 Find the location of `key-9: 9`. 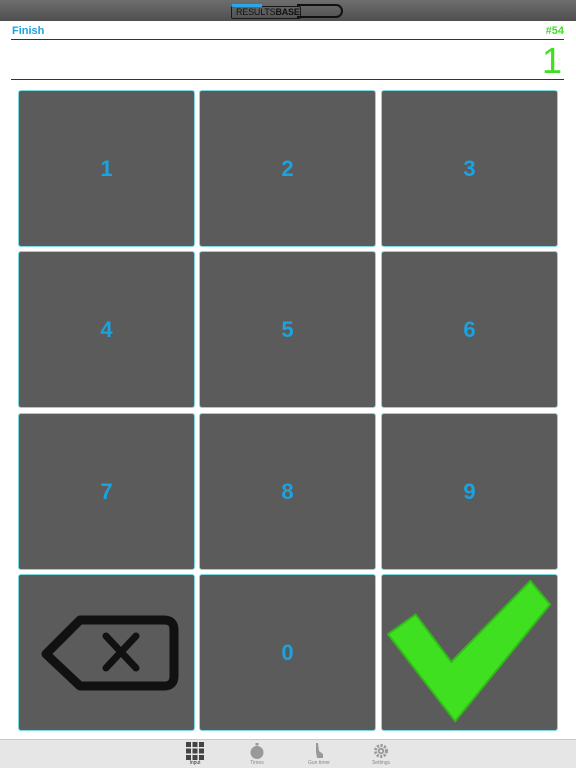

key-9: 9 is located at coordinates (469, 491).